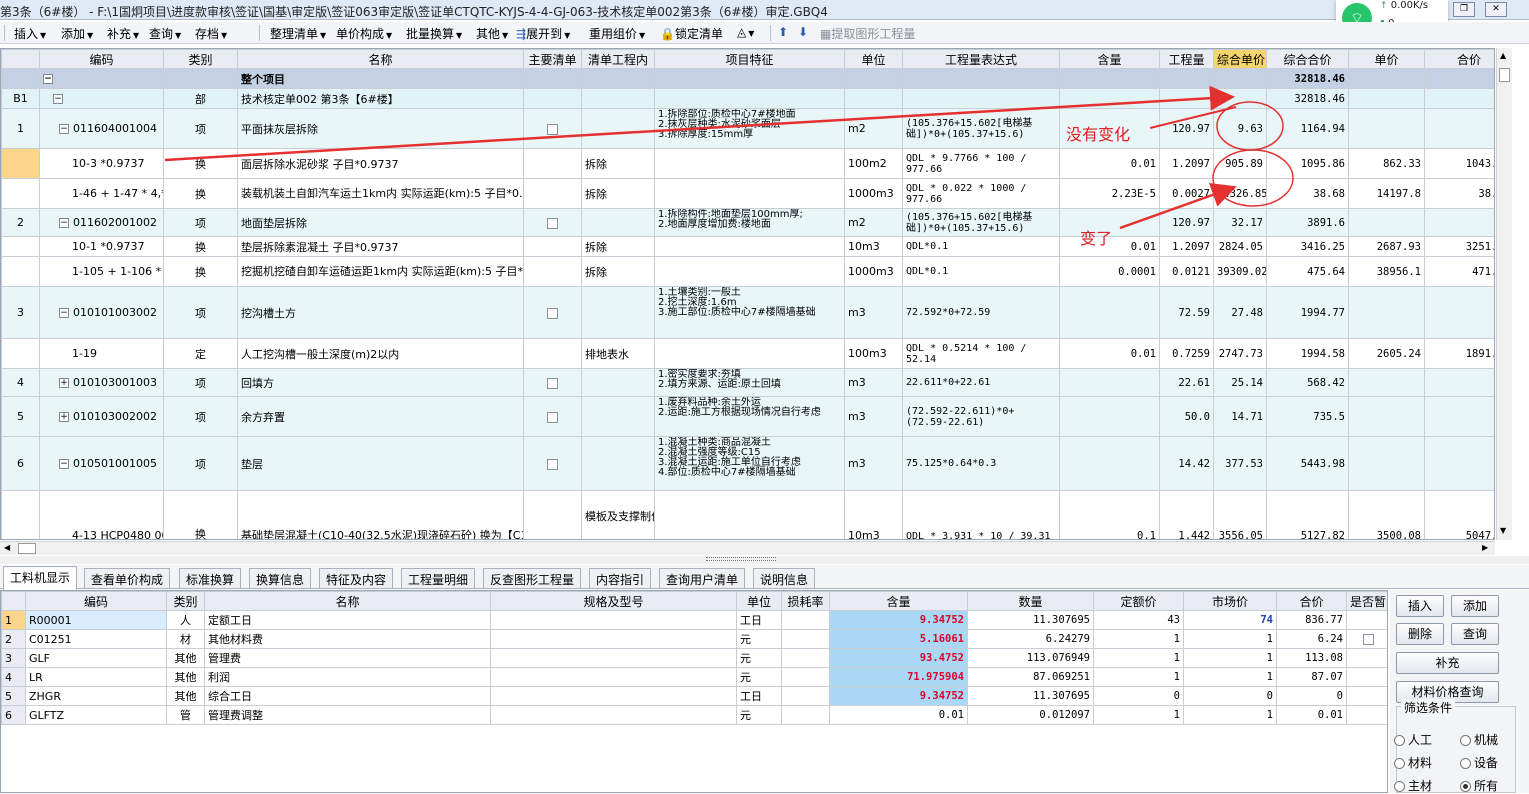 The image size is (1529, 794). Describe the element at coordinates (347, 696) in the screenshot. I see `name-cell: 综合工日` at that location.